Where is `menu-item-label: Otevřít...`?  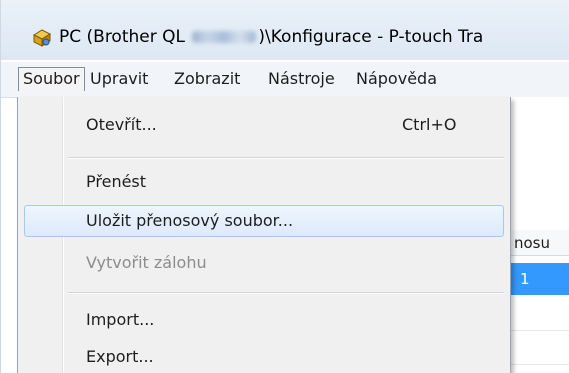 menu-item-label: Otevřít... is located at coordinates (121, 124).